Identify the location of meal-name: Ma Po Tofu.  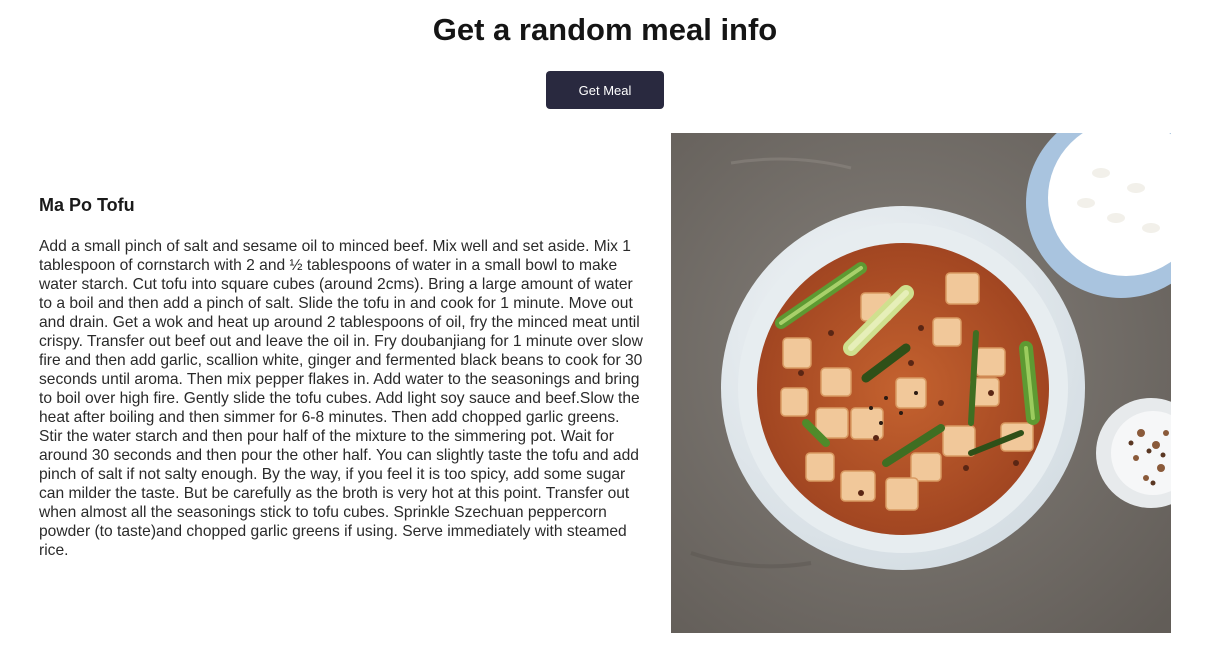
(87, 205).